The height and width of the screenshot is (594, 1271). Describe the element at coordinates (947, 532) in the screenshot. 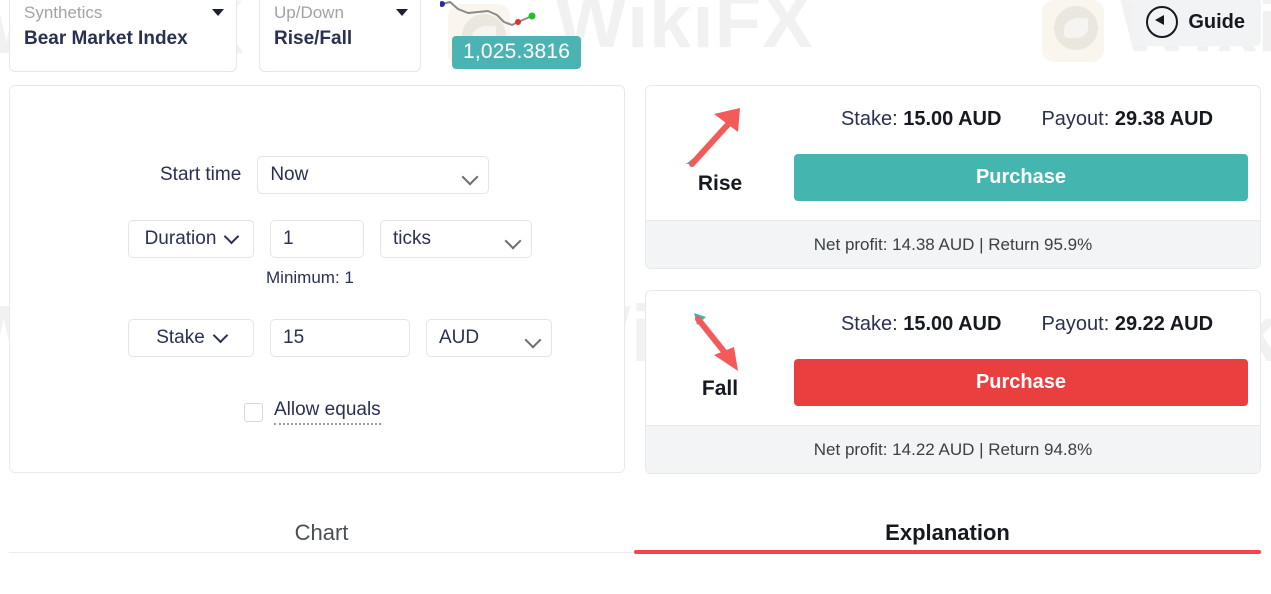

I see `tab-explanation-label: Explanation` at that location.